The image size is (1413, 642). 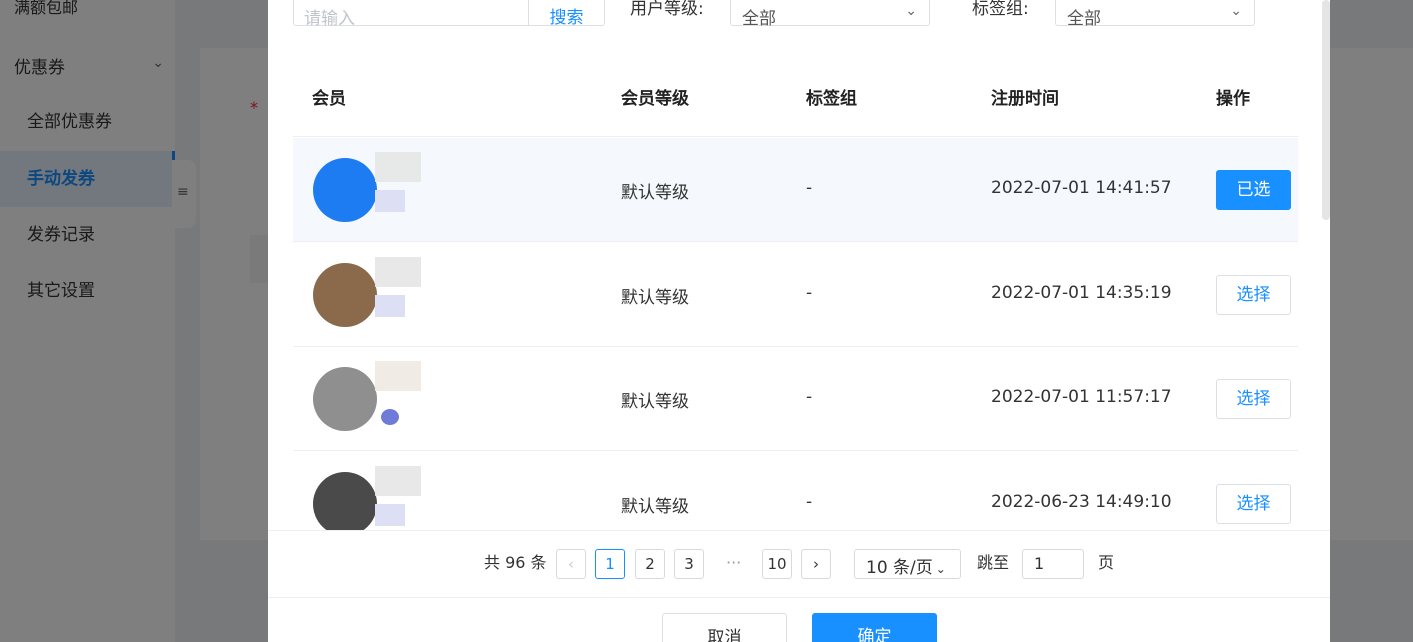 What do you see at coordinates (1000, 9) in the screenshot?
I see `tag-group-label: 标签组:` at bounding box center [1000, 9].